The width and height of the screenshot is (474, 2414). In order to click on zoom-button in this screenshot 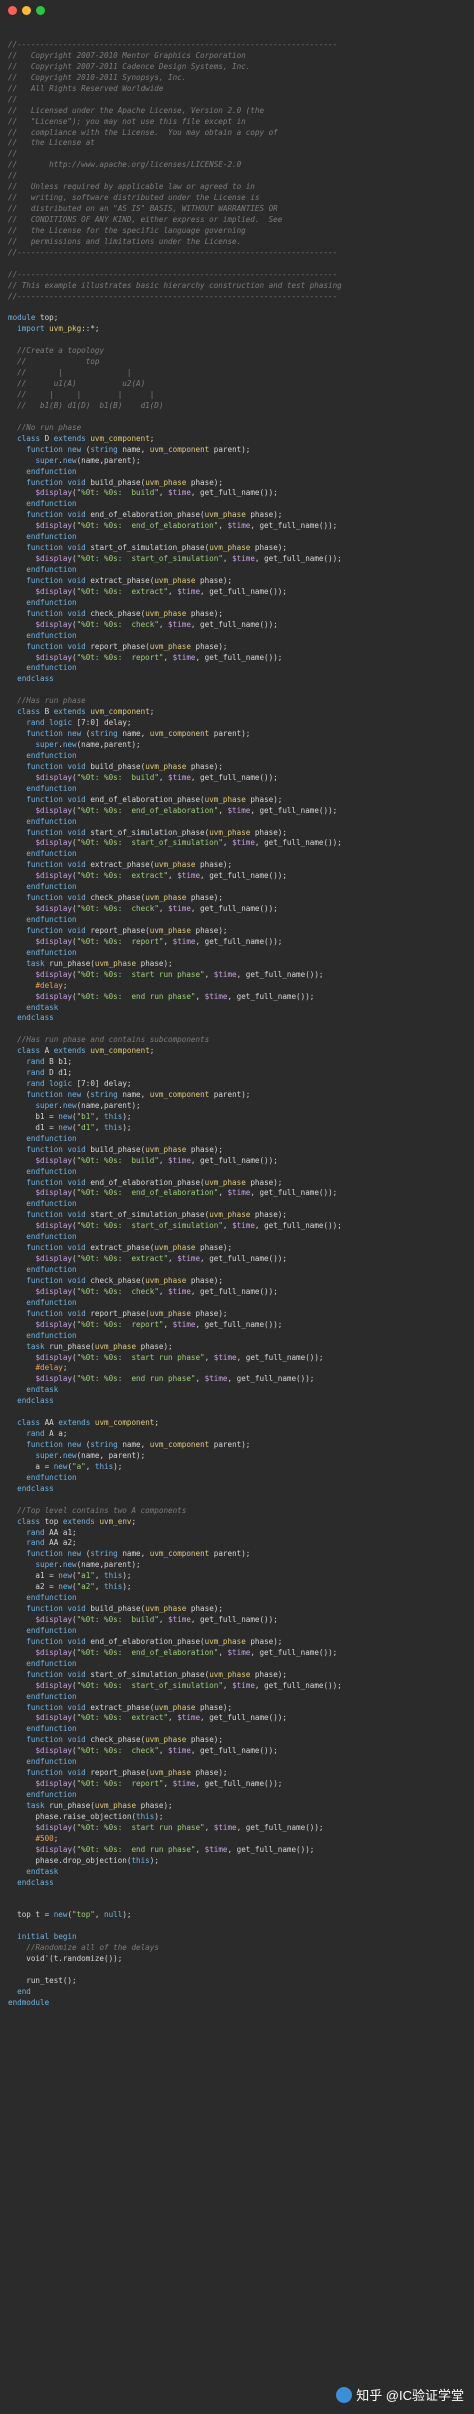, I will do `click(40, 10)`.